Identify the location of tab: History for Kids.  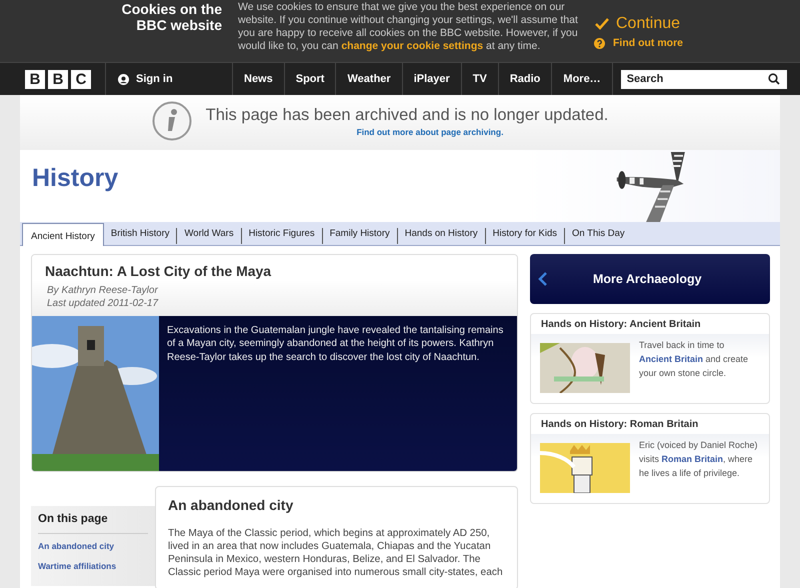
(526, 236).